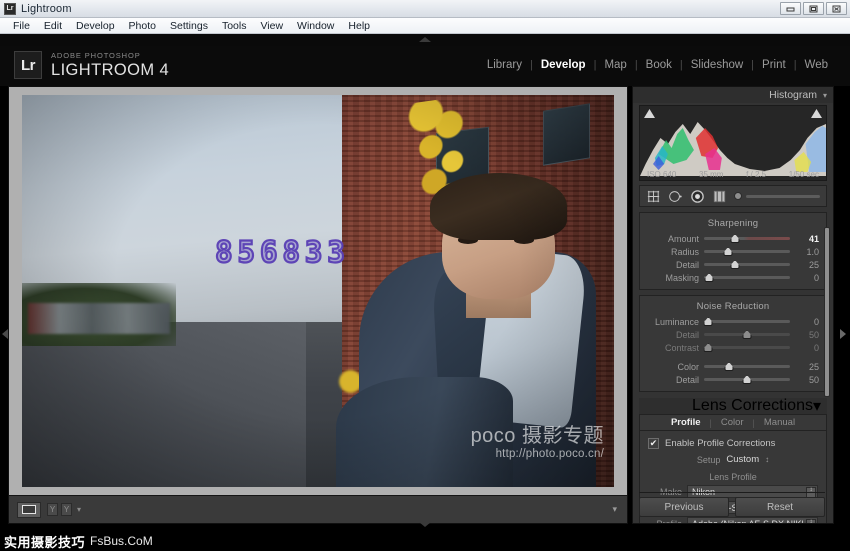  I want to click on module-book: Book, so click(659, 65).